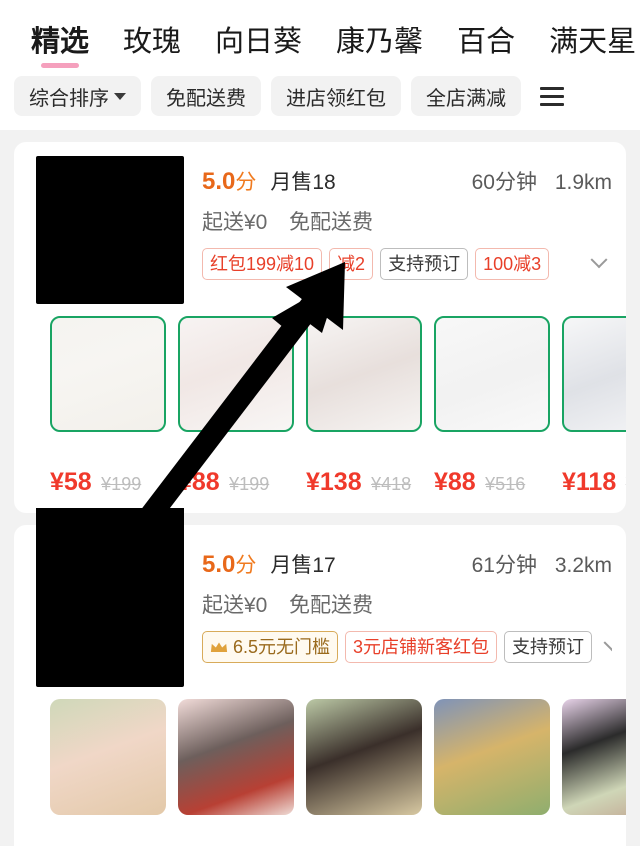  I want to click on product-price: ¥88 ¥199, so click(236, 482).